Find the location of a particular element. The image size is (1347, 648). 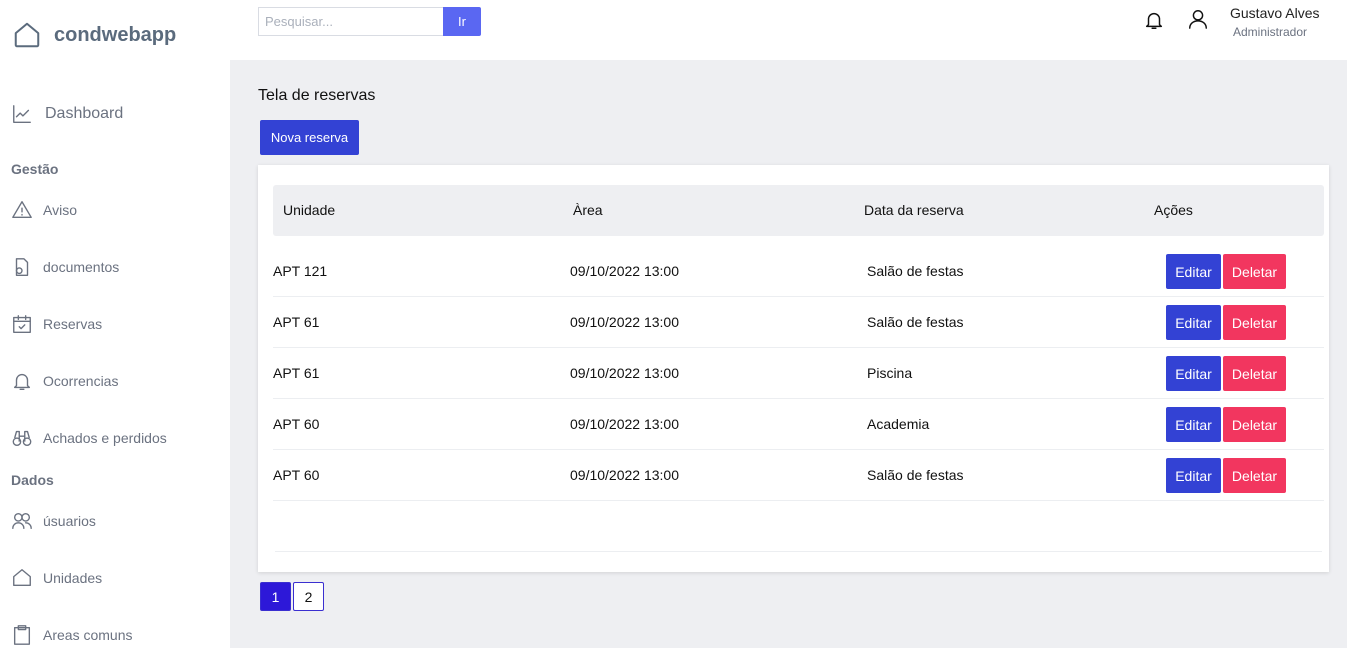

sidebar-item-label: Unidades is located at coordinates (73, 578).